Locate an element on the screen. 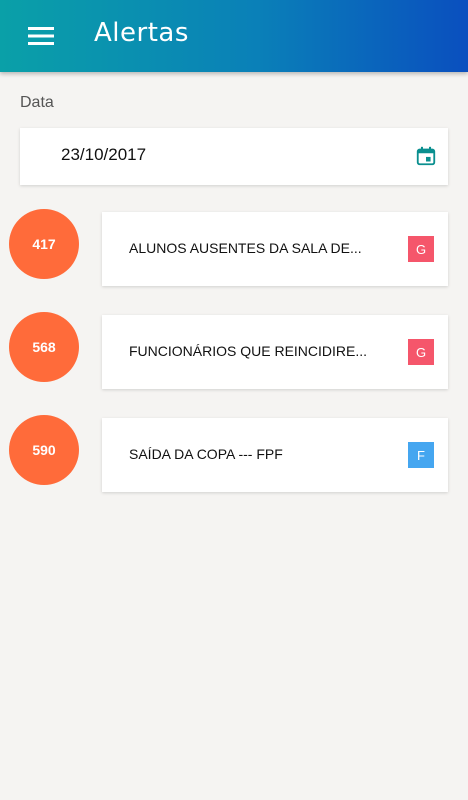 The image size is (468, 800). menu-button is located at coordinates (41, 36).